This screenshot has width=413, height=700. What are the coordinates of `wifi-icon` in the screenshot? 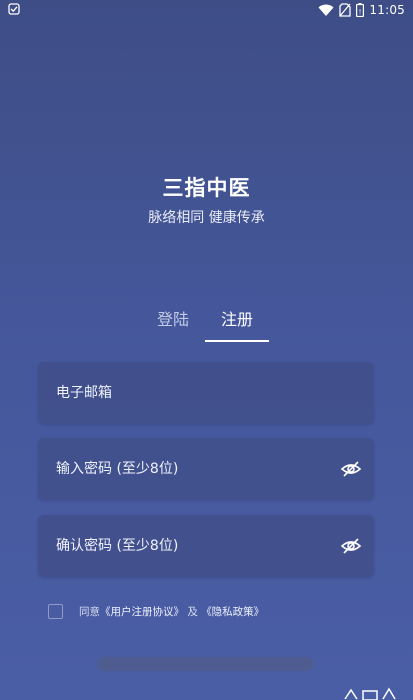 It's located at (326, 10).